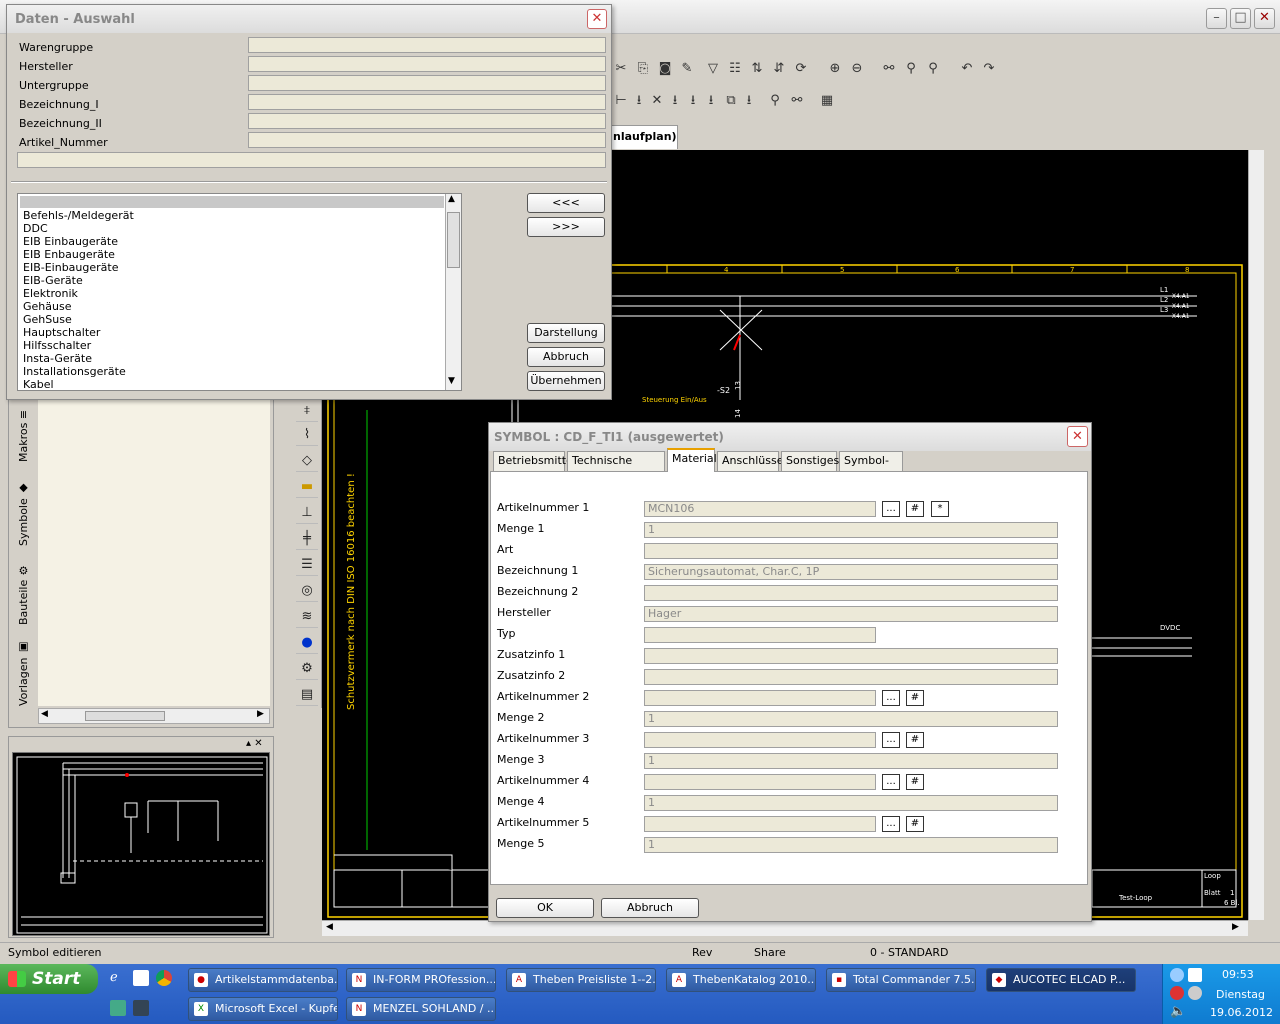  What do you see at coordinates (915, 824) in the screenshot?
I see `artikelnummer-5-hash-button: #` at bounding box center [915, 824].